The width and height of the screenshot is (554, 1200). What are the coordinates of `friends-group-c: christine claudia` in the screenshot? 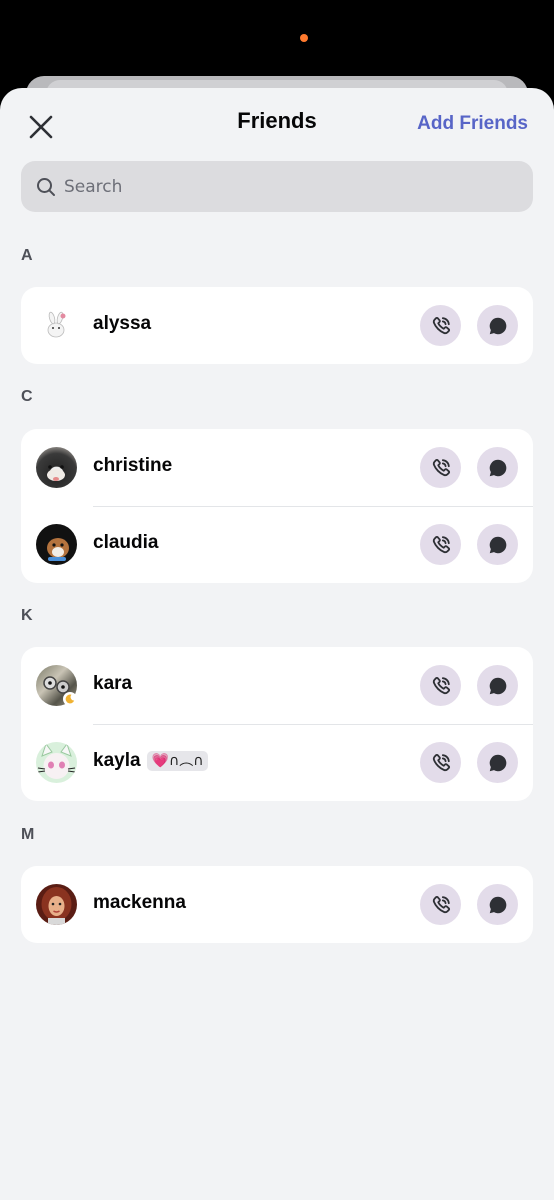 It's located at (277, 506).